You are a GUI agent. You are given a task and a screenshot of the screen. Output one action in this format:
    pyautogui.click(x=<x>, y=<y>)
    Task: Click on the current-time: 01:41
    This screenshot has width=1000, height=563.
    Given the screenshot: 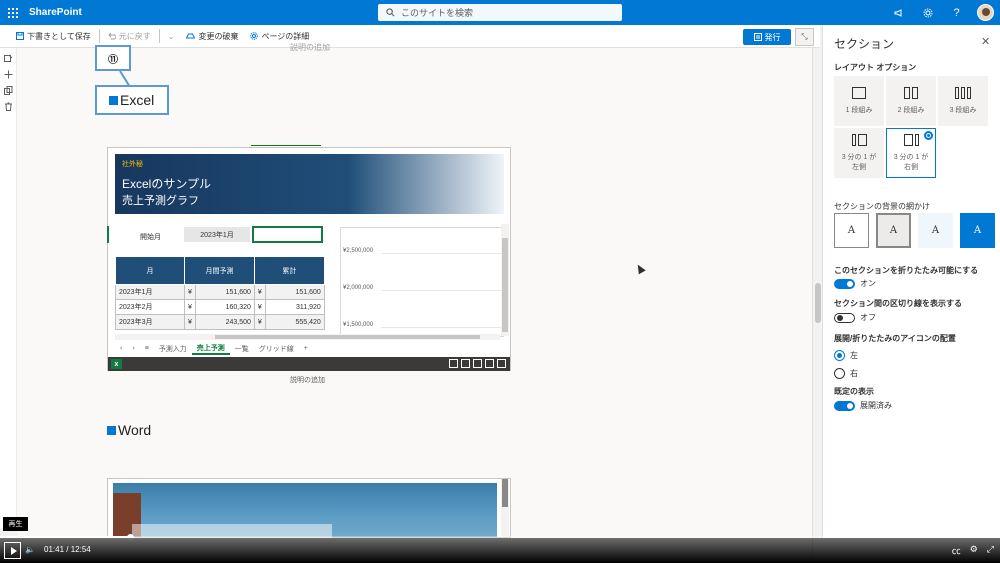 What is the action you would take?
    pyautogui.click(x=54, y=549)
    